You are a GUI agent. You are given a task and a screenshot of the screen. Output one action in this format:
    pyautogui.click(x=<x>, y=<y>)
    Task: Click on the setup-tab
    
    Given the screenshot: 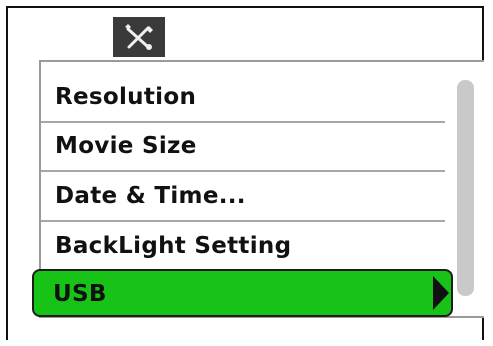 What is the action you would take?
    pyautogui.click(x=139, y=37)
    